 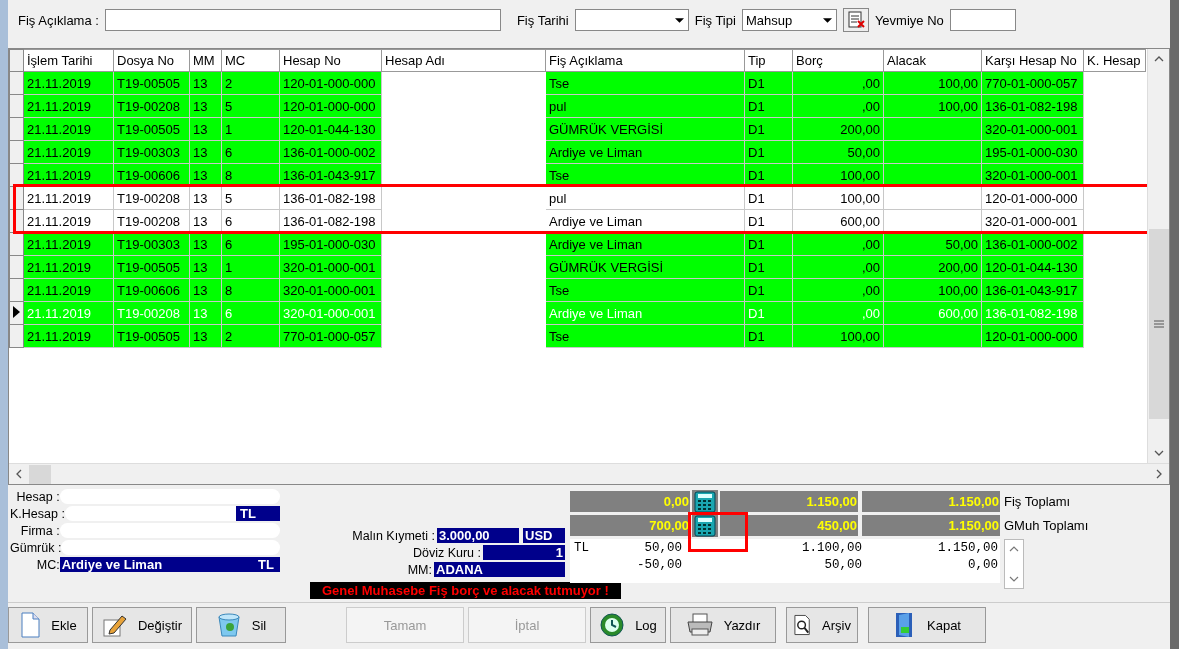 What do you see at coordinates (789, 525) in the screenshot?
I see `total-value: 450,00` at bounding box center [789, 525].